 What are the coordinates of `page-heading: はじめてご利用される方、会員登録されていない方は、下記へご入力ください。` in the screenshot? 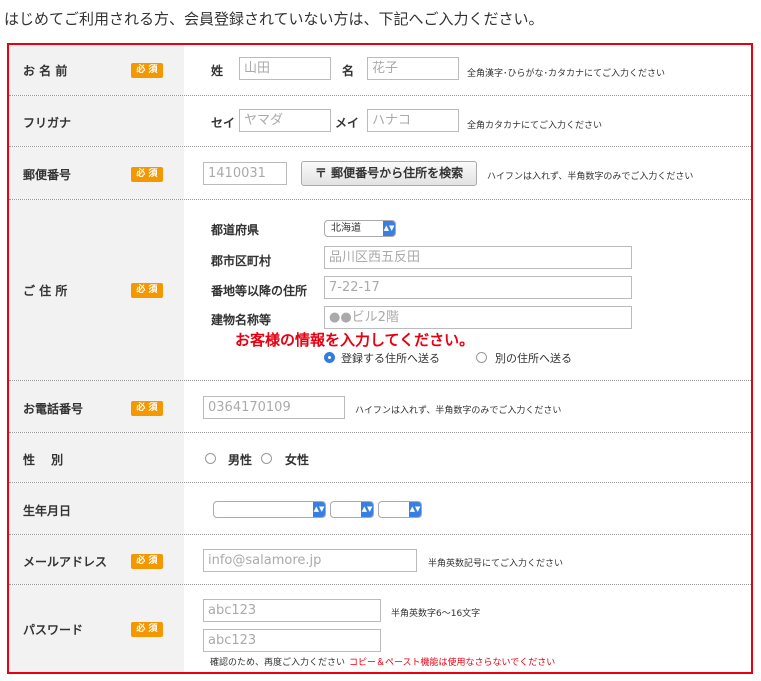 It's located at (274, 19).